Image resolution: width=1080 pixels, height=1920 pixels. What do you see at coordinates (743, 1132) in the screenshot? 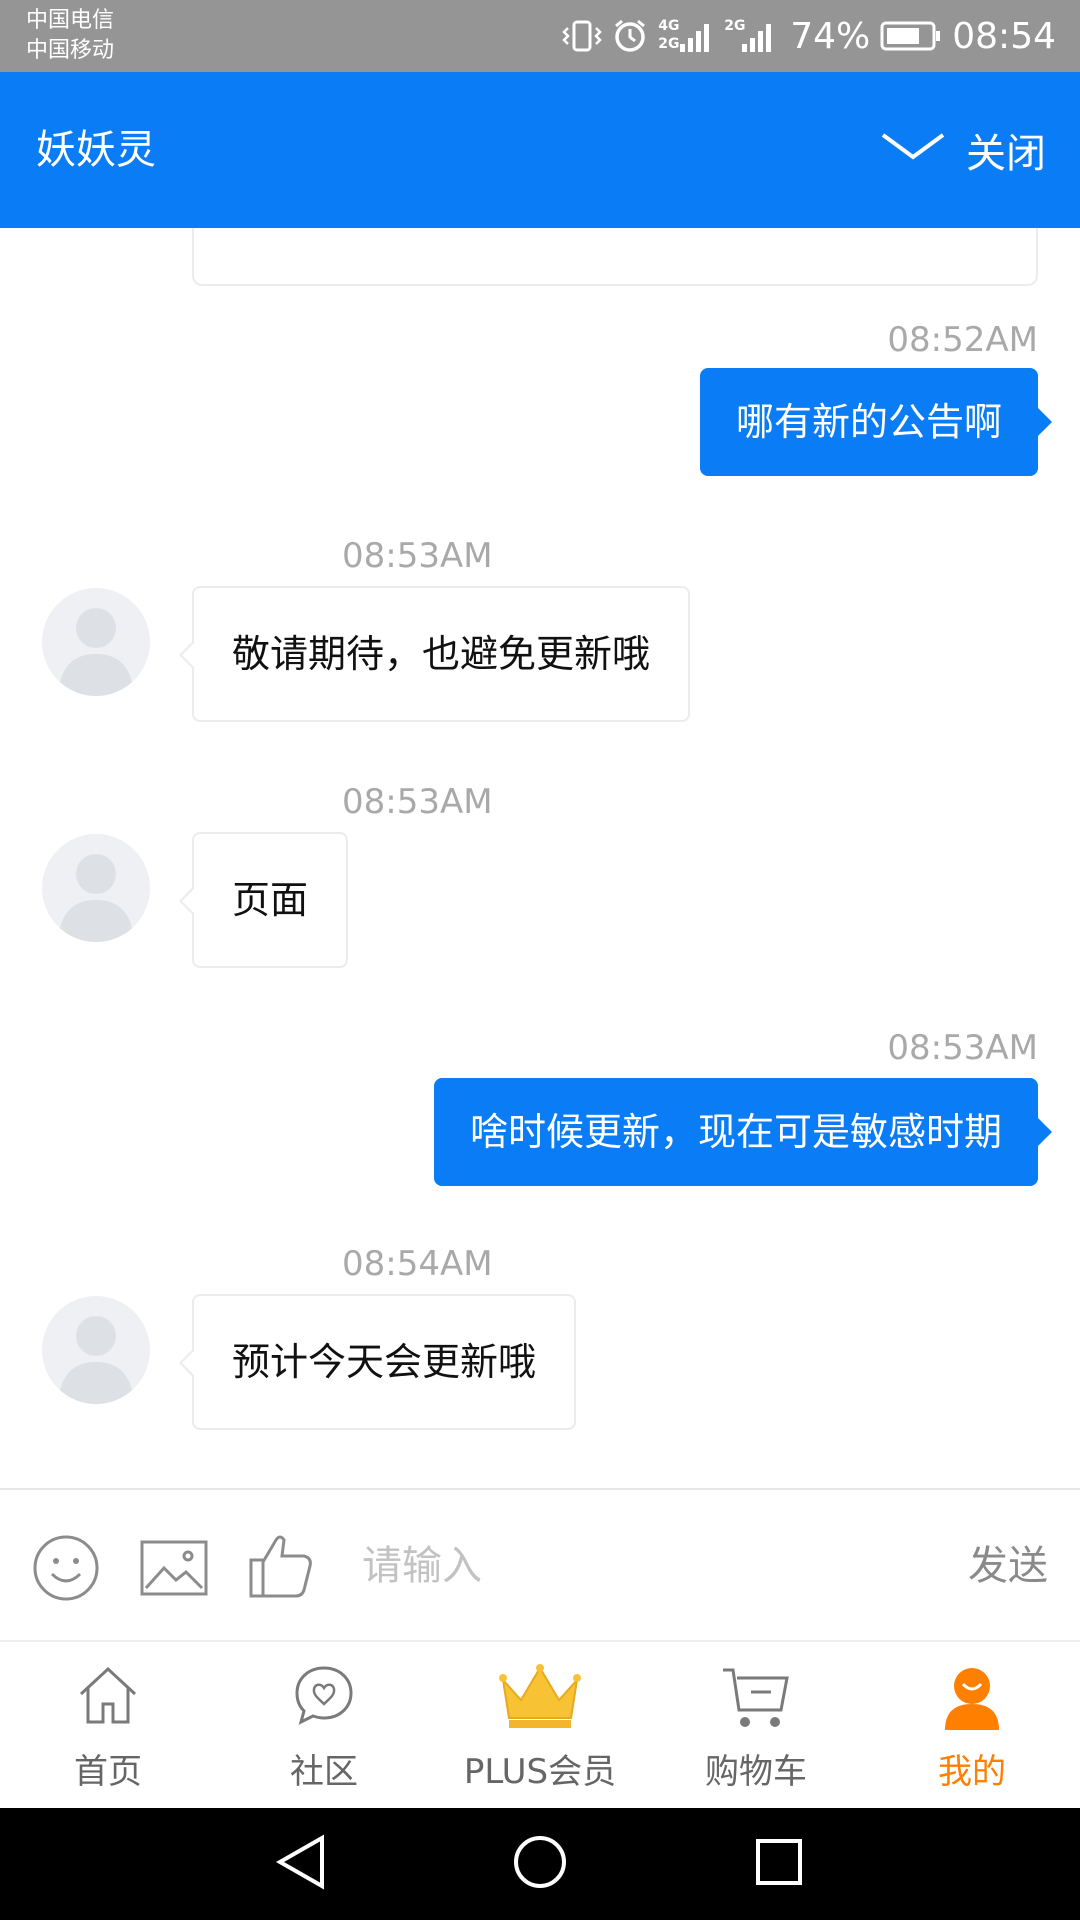
I see `outgoing-message-bubble: 啥时候更新，现在可是敏感时期` at bounding box center [743, 1132].